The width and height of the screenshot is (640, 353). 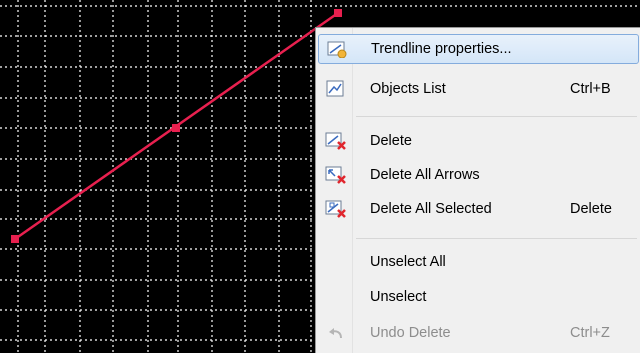 I want to click on menu-label: Delete All Selected, so click(x=431, y=209).